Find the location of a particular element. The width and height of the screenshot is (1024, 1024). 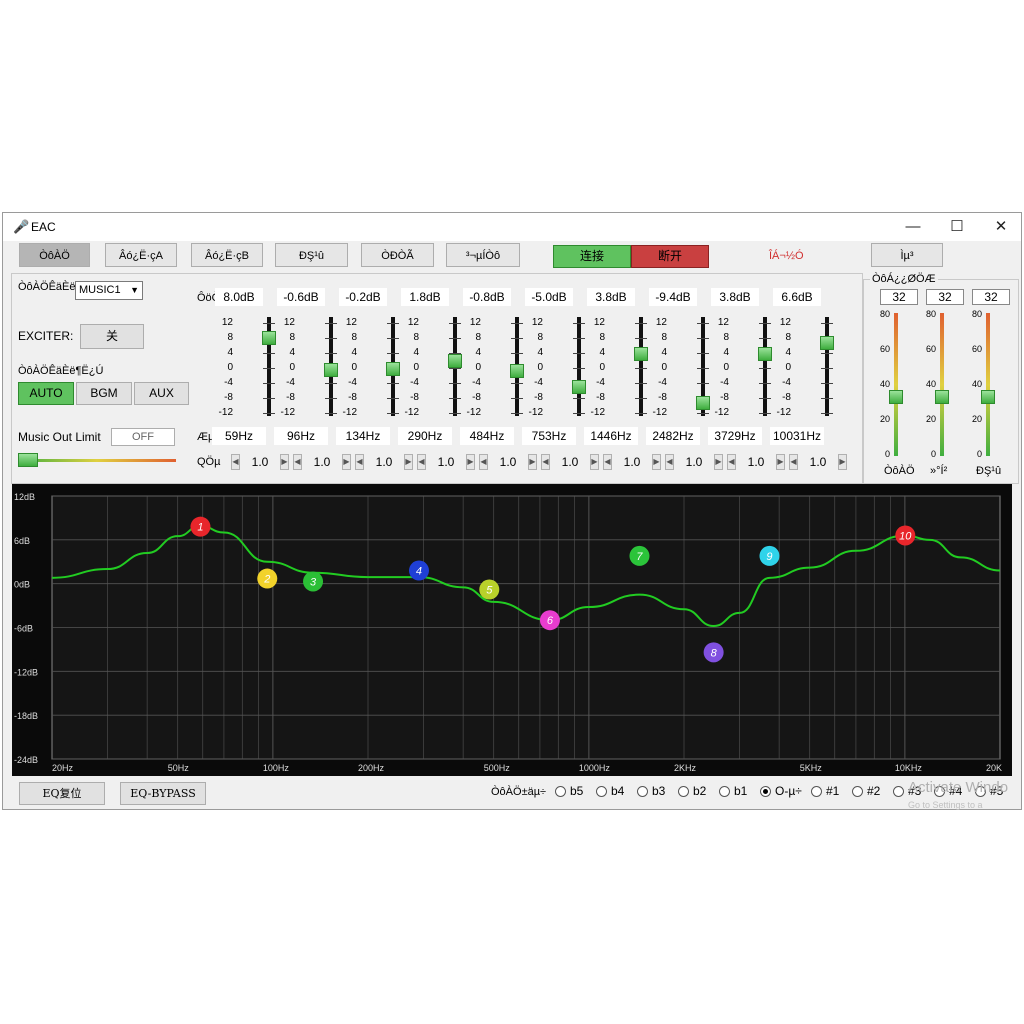

disconnect-button: 断开 is located at coordinates (670, 256).